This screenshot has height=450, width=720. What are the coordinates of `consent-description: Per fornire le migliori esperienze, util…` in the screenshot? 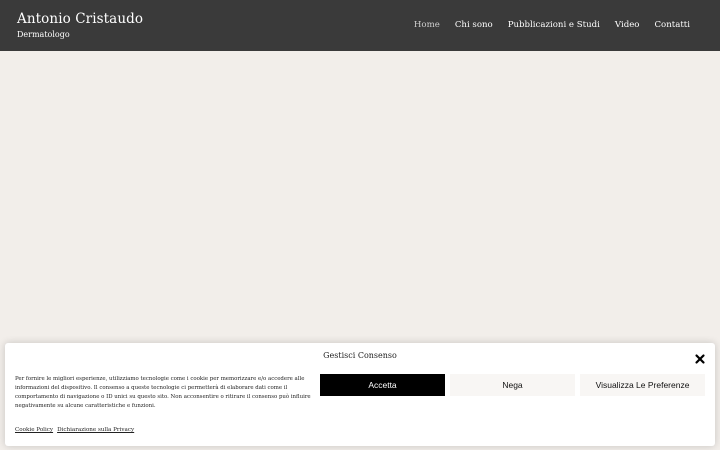 It's located at (163, 392).